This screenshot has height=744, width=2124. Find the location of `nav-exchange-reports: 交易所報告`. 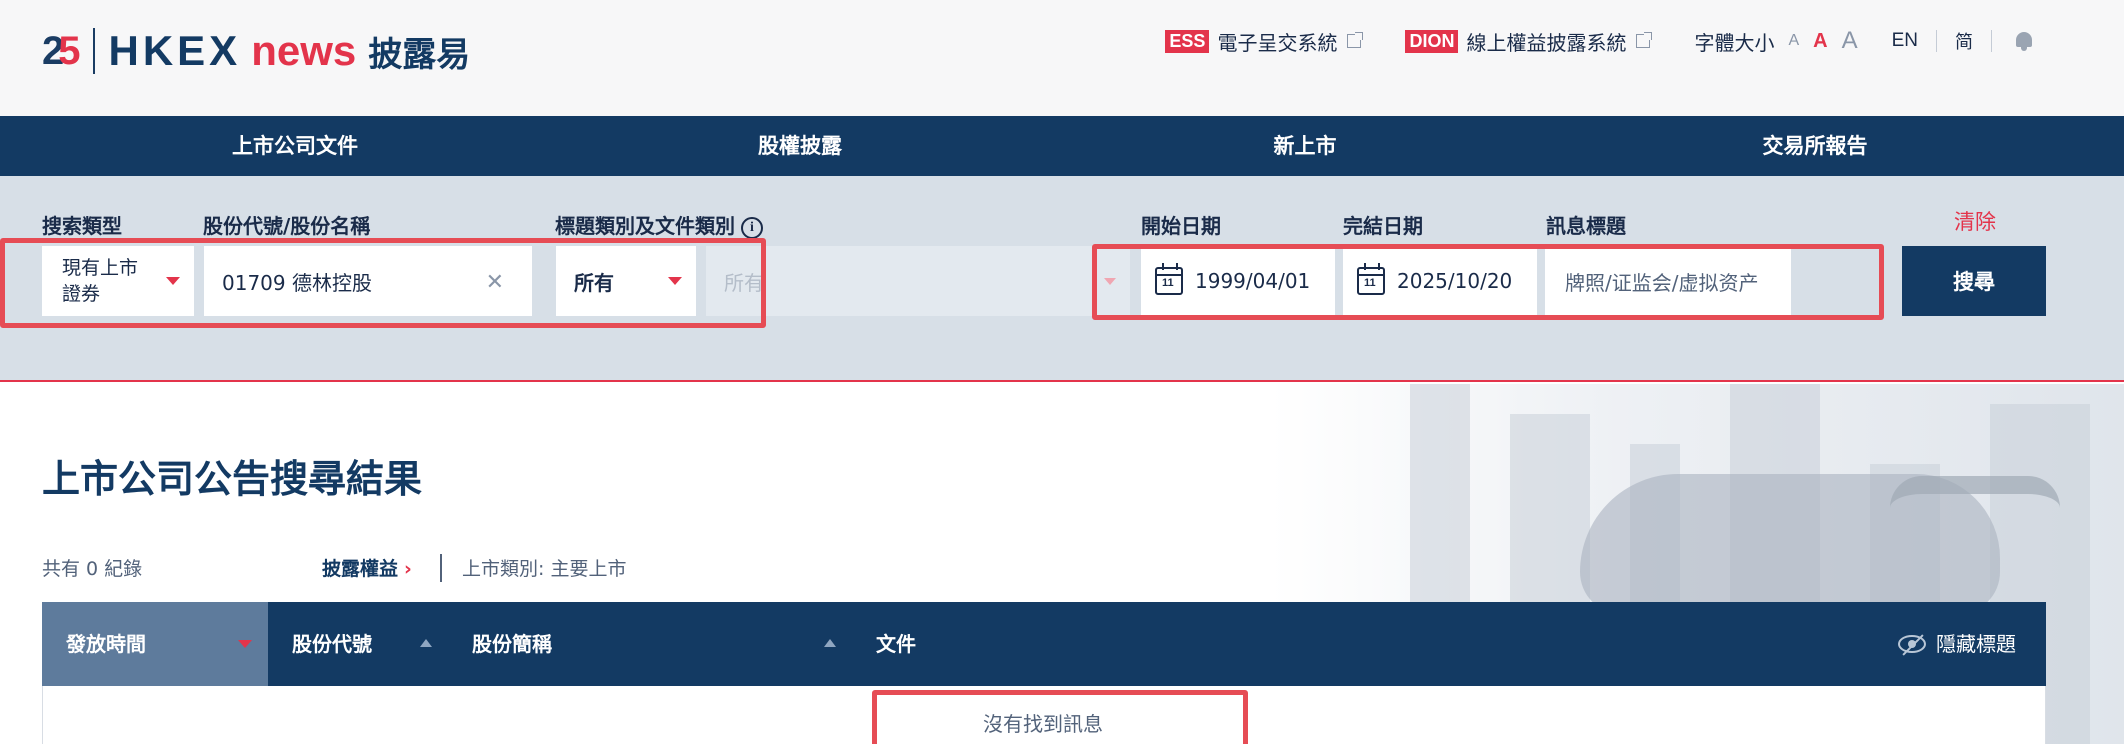

nav-exchange-reports: 交易所報告 is located at coordinates (1815, 146).